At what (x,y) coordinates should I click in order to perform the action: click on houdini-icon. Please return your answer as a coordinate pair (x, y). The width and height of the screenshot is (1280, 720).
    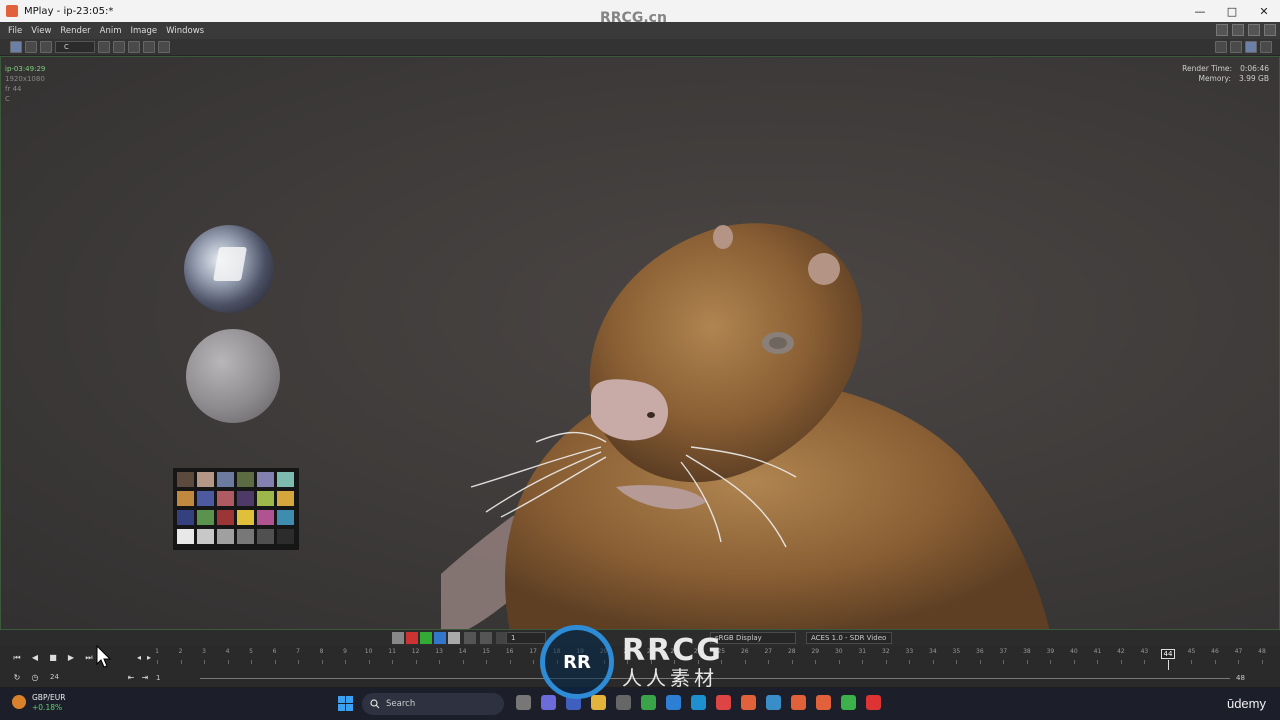
    Looking at the image, I should click on (748, 702).